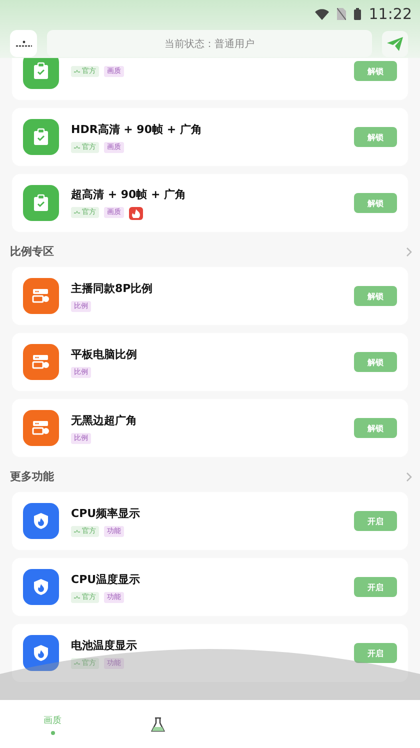 This screenshot has width=420, height=748. Describe the element at coordinates (106, 579) in the screenshot. I see `feature-title: CPU温度显示` at that location.